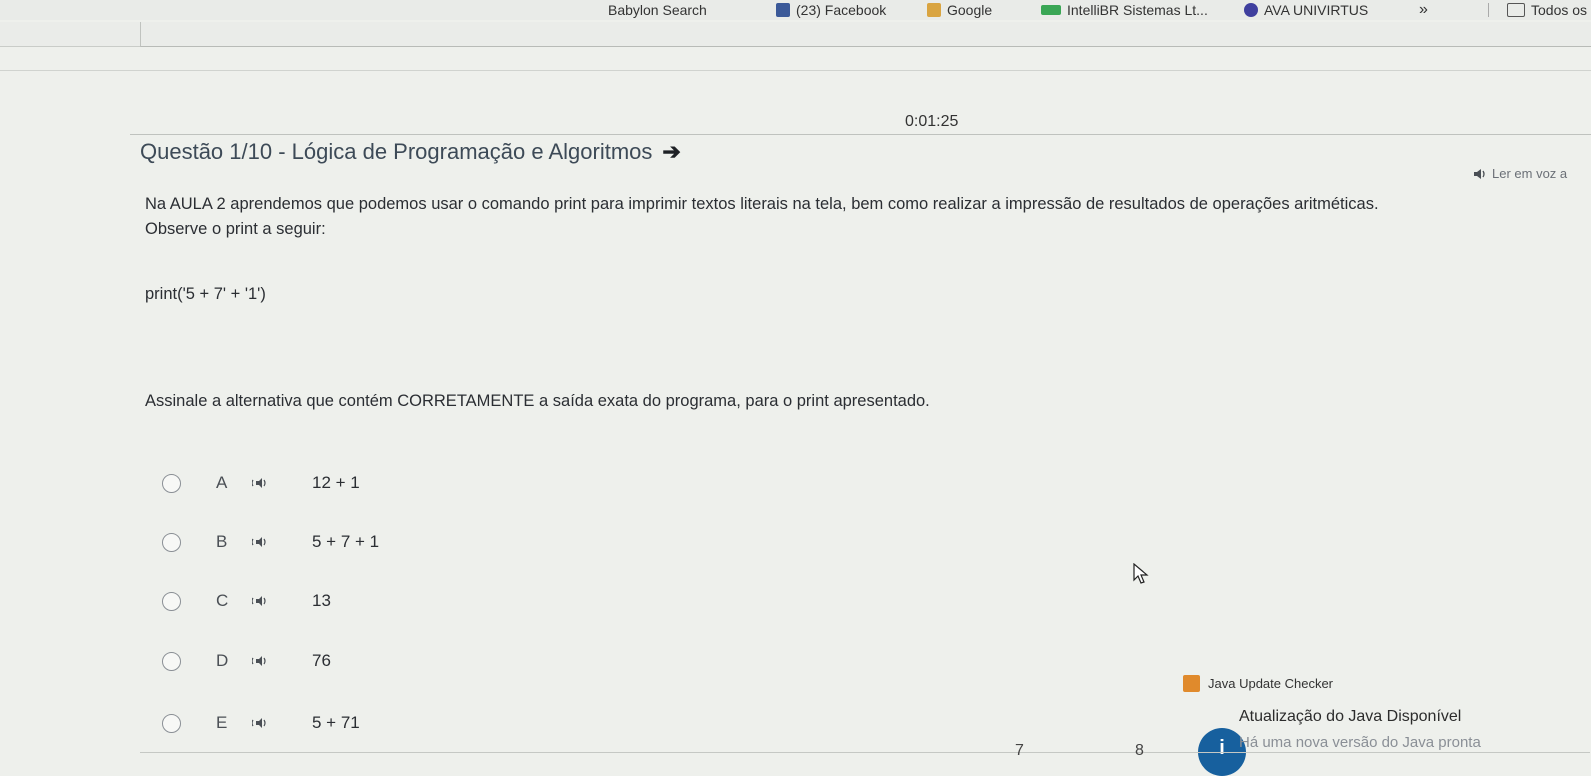 This screenshot has width=1591, height=776. I want to click on option-d: D 76, so click(246, 661).